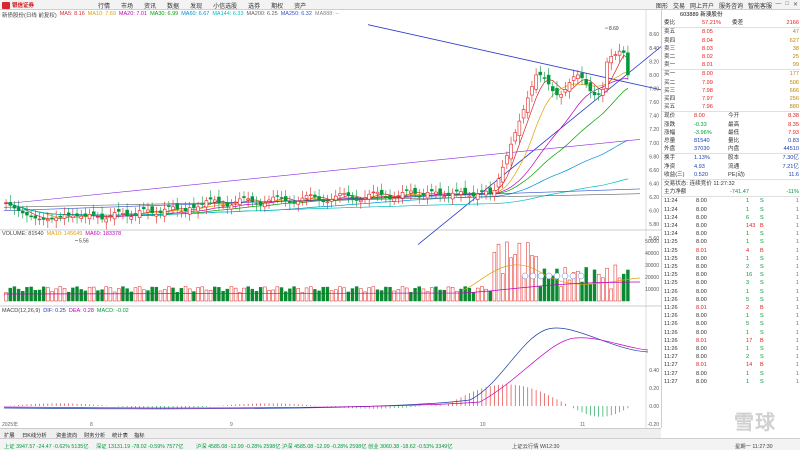 This screenshot has width=800, height=450. Describe the element at coordinates (654, 130) in the screenshot. I see `price-axis-label: 7.20` at that location.